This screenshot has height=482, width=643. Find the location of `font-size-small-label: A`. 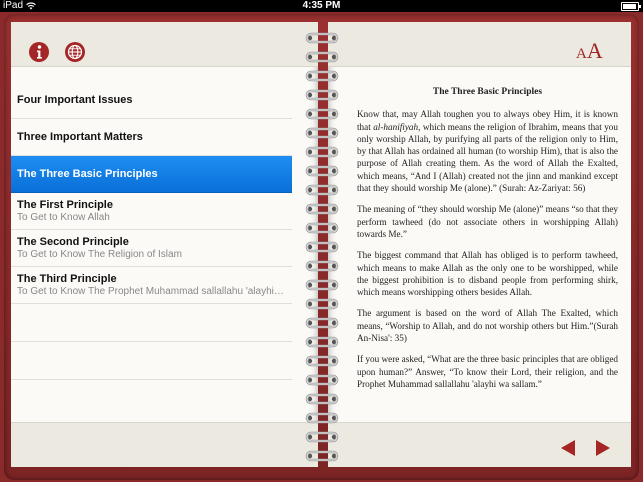

font-size-small-label: A is located at coordinates (581, 54).